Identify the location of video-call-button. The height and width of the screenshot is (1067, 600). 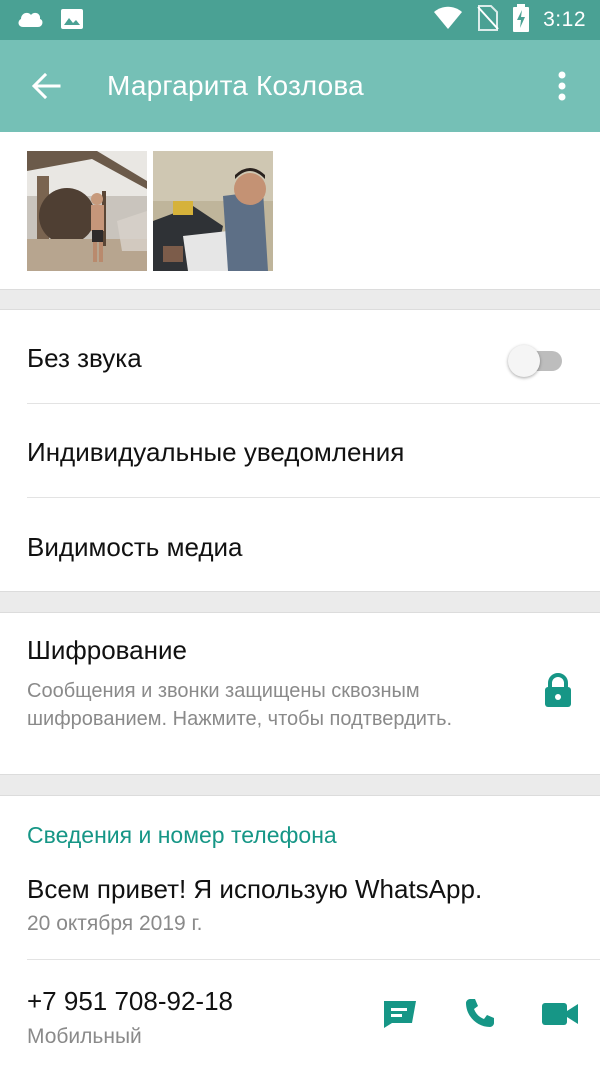
(560, 1016).